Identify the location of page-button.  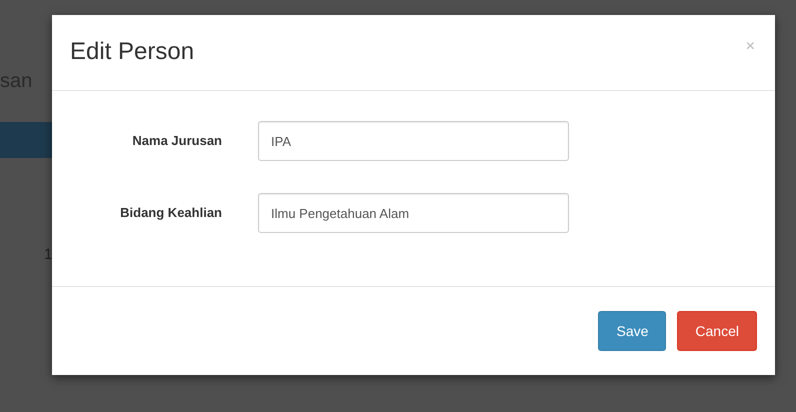
(26, 140).